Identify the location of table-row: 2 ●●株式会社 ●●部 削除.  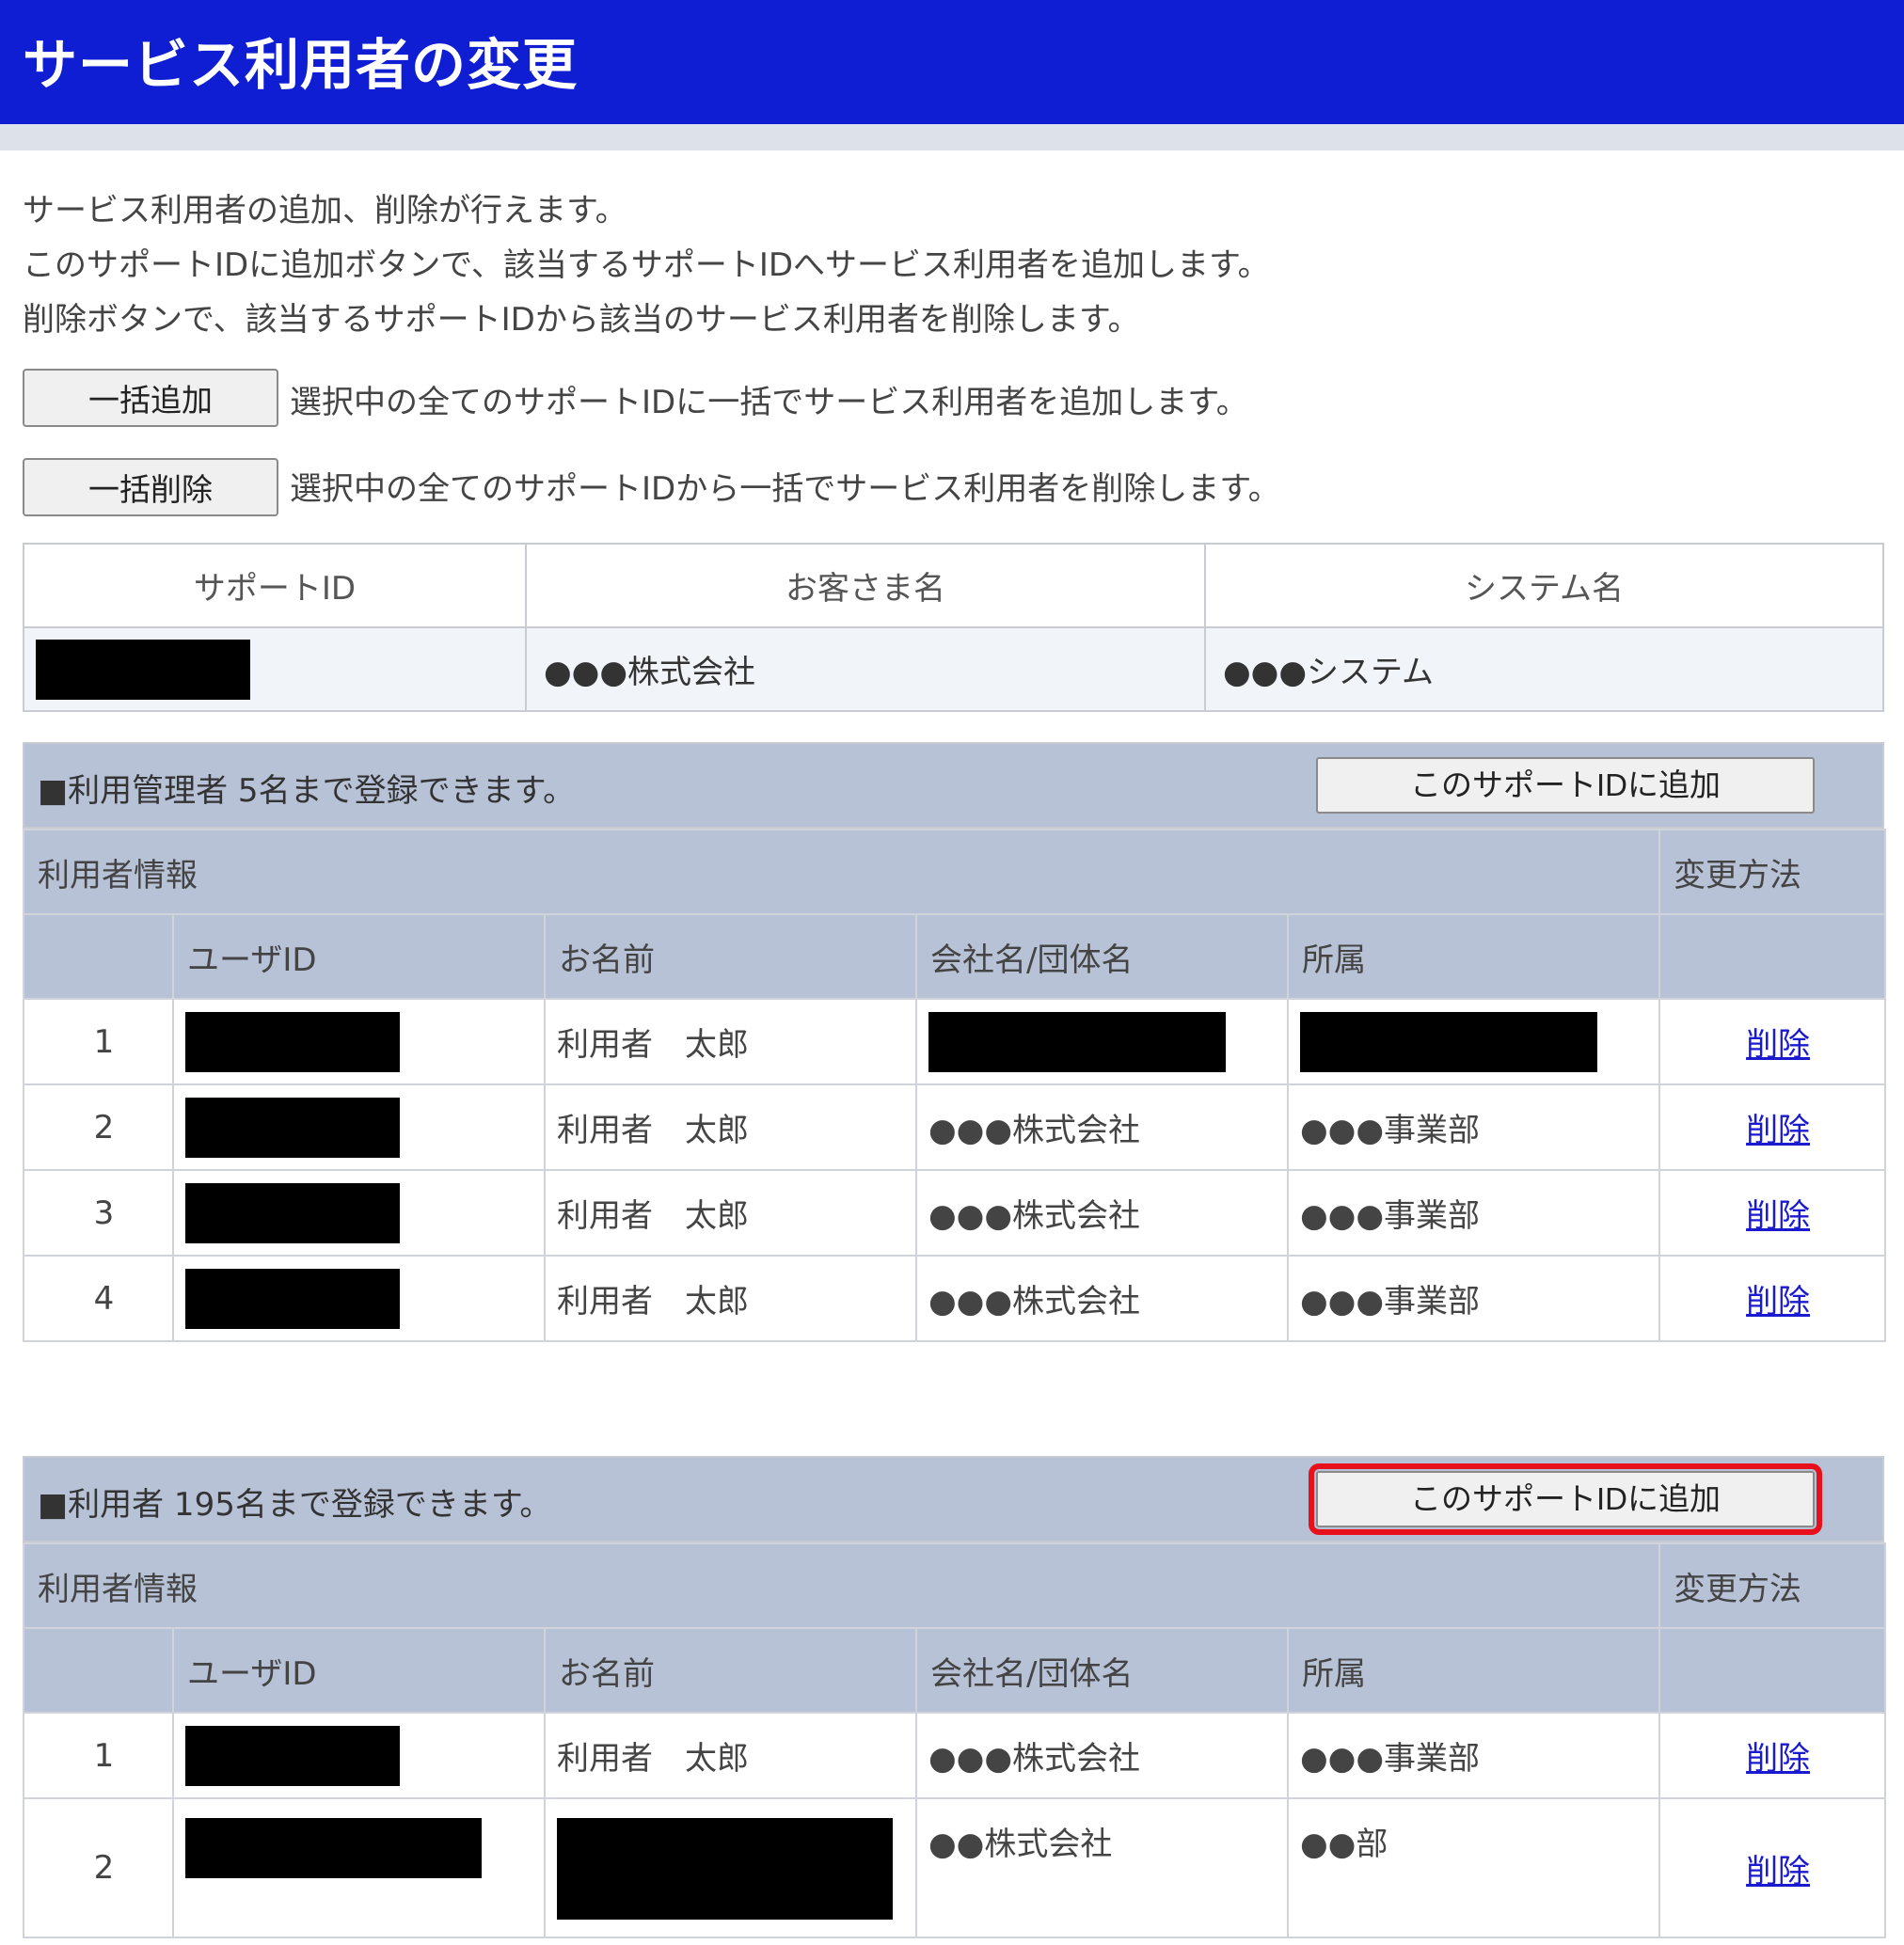
(955, 1867).